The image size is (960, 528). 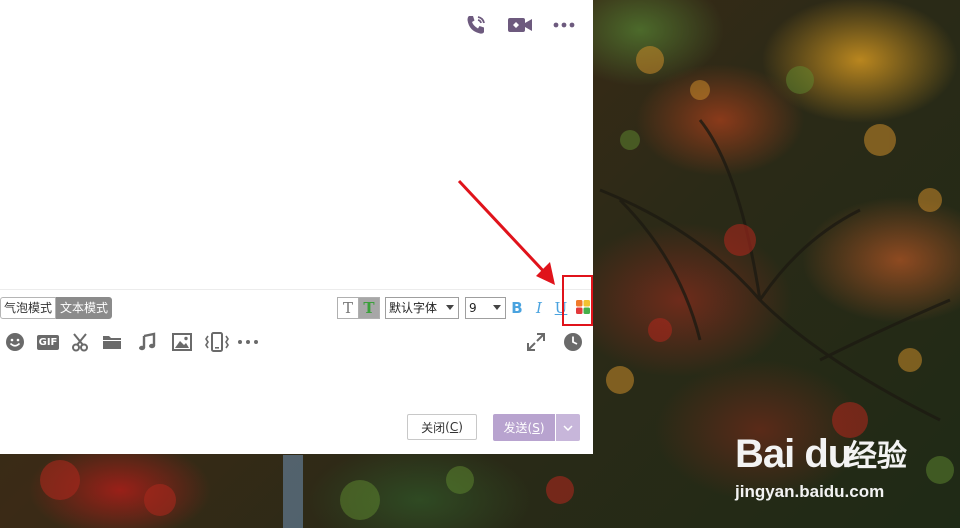 What do you see at coordinates (182, 342) in the screenshot?
I see `image-icon` at bounding box center [182, 342].